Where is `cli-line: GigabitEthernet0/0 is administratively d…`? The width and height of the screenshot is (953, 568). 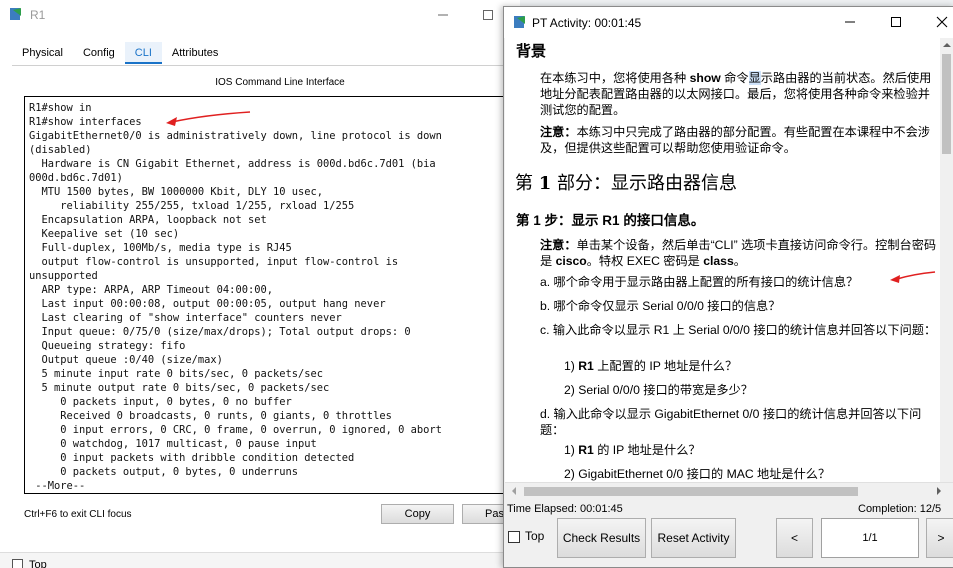 cli-line: GigabitEthernet0/0 is administratively d… is located at coordinates (235, 136).